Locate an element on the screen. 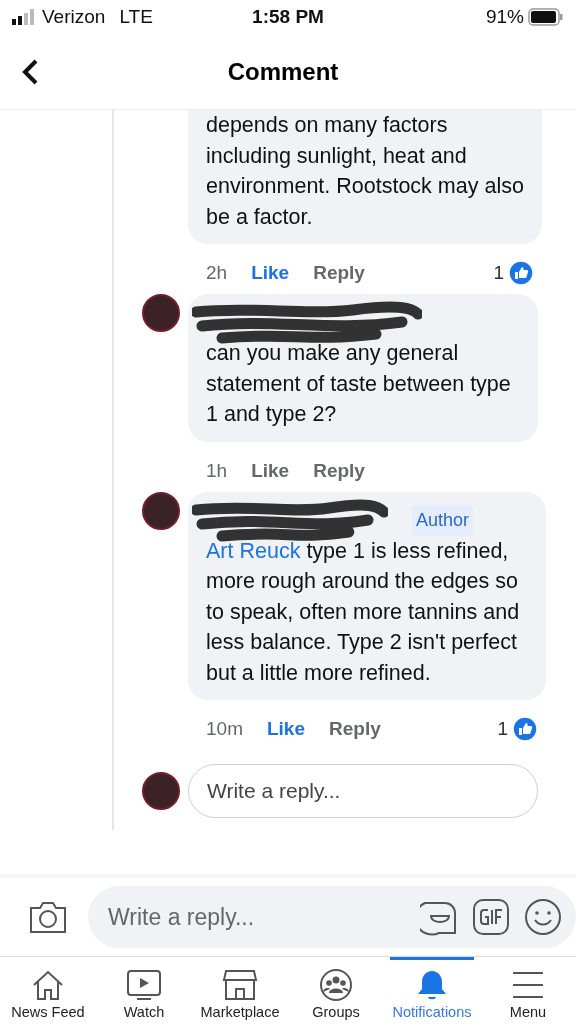 The height and width of the screenshot is (1024, 576). nav-tab: Groups is located at coordinates (336, 990).